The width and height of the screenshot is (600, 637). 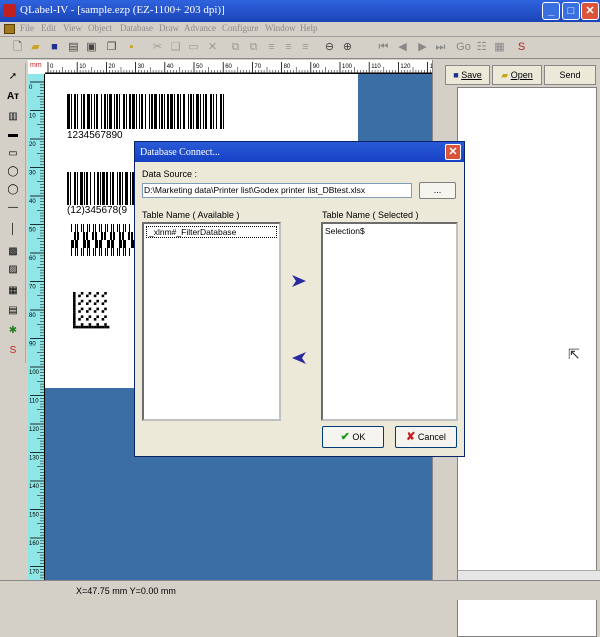 I want to click on mouse-cursor-icon: ⇱, so click(x=574, y=354).